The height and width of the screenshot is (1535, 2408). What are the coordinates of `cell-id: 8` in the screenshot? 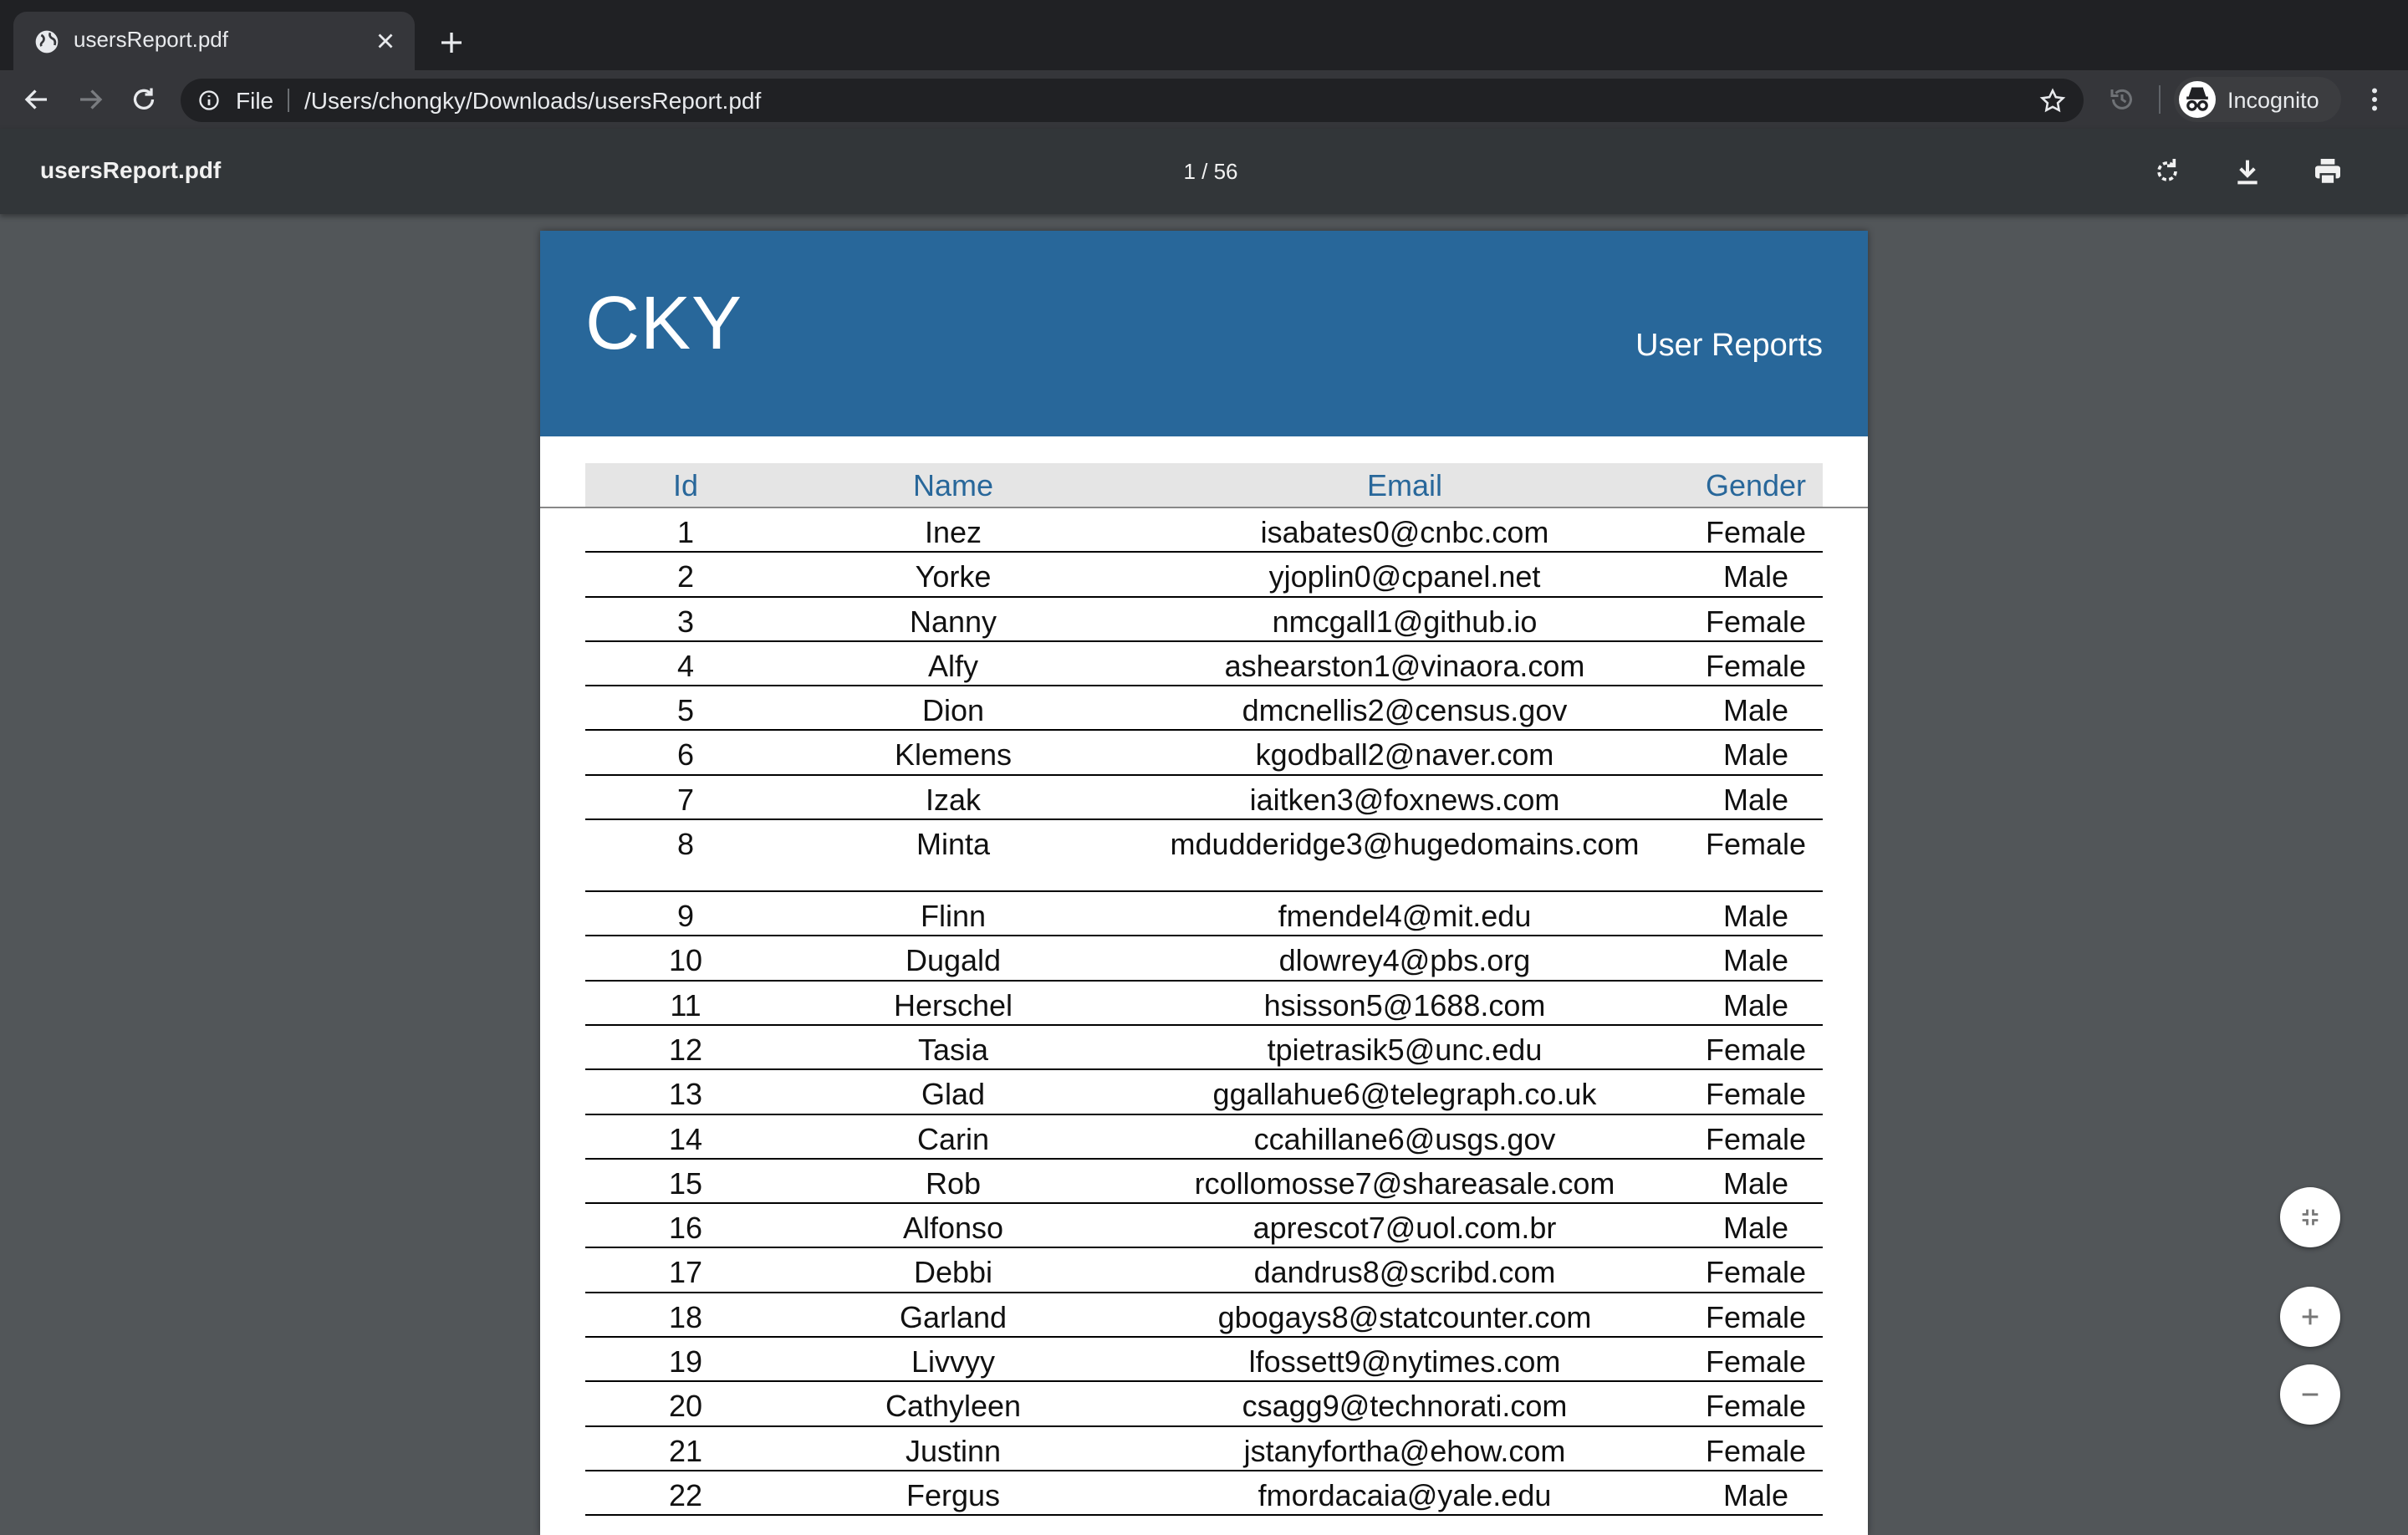 It's located at (685, 844).